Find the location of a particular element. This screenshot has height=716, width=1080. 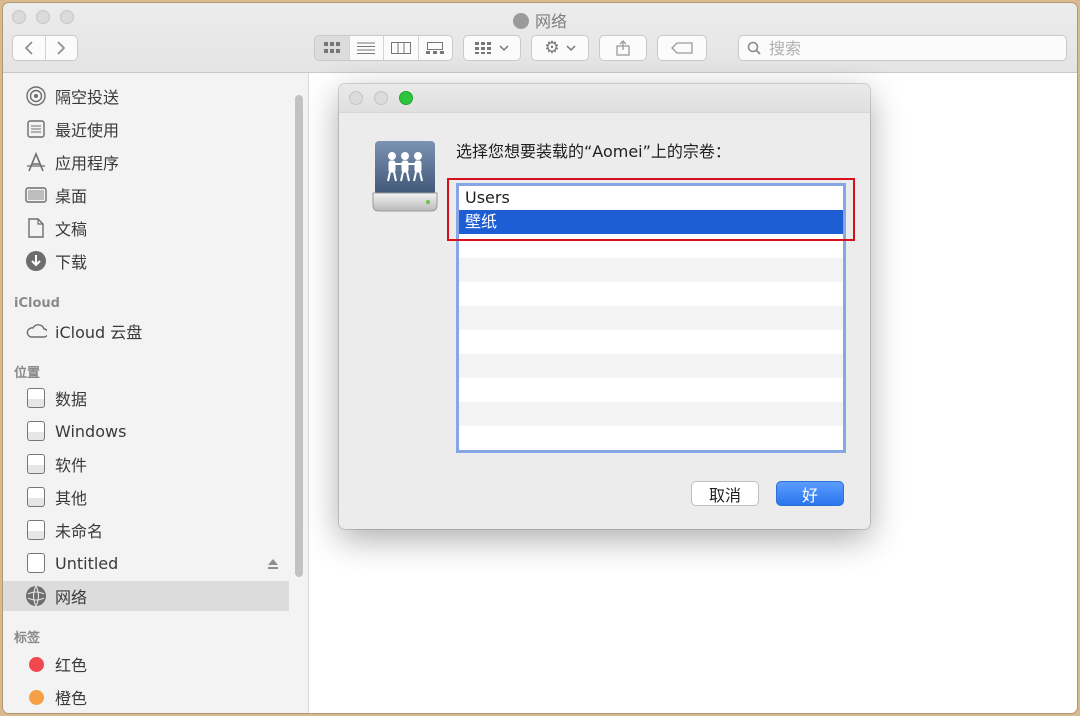

sidebar-item-documents: 文稿 is located at coordinates (146, 228).